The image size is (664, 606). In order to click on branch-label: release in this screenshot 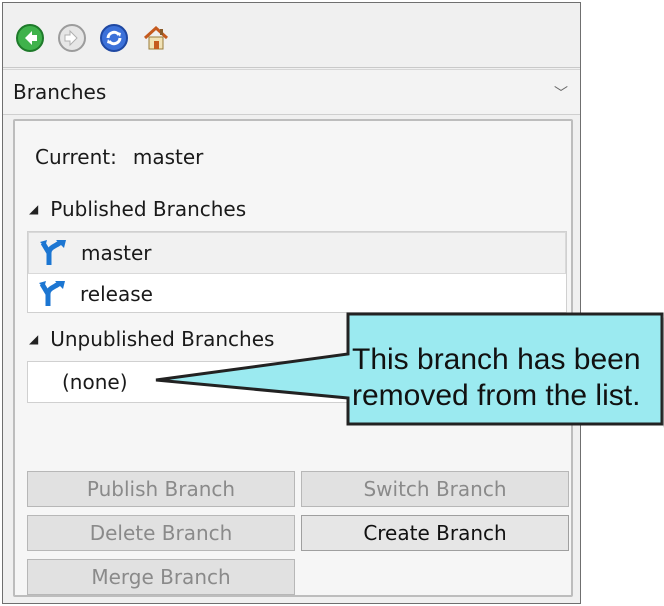, I will do `click(116, 294)`.